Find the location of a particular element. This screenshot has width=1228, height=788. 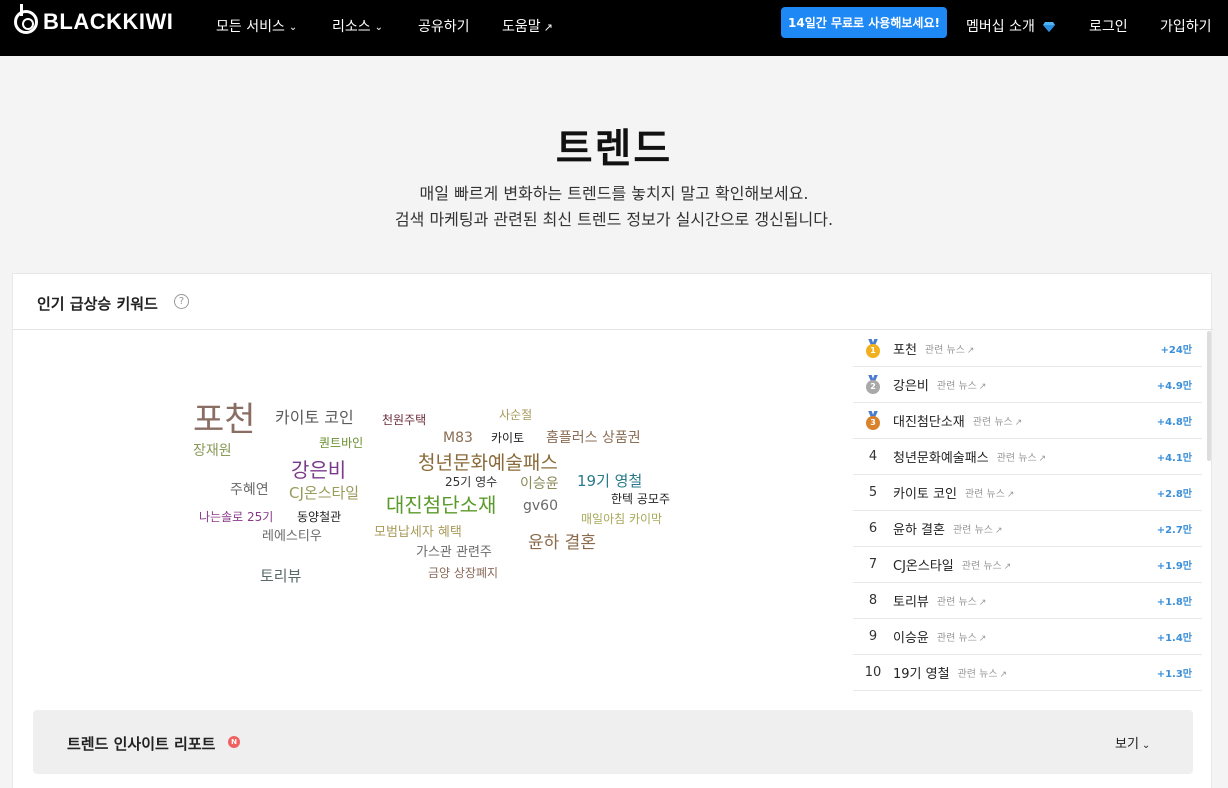

rank-keyword: CJ온스타일 is located at coordinates (923, 564).